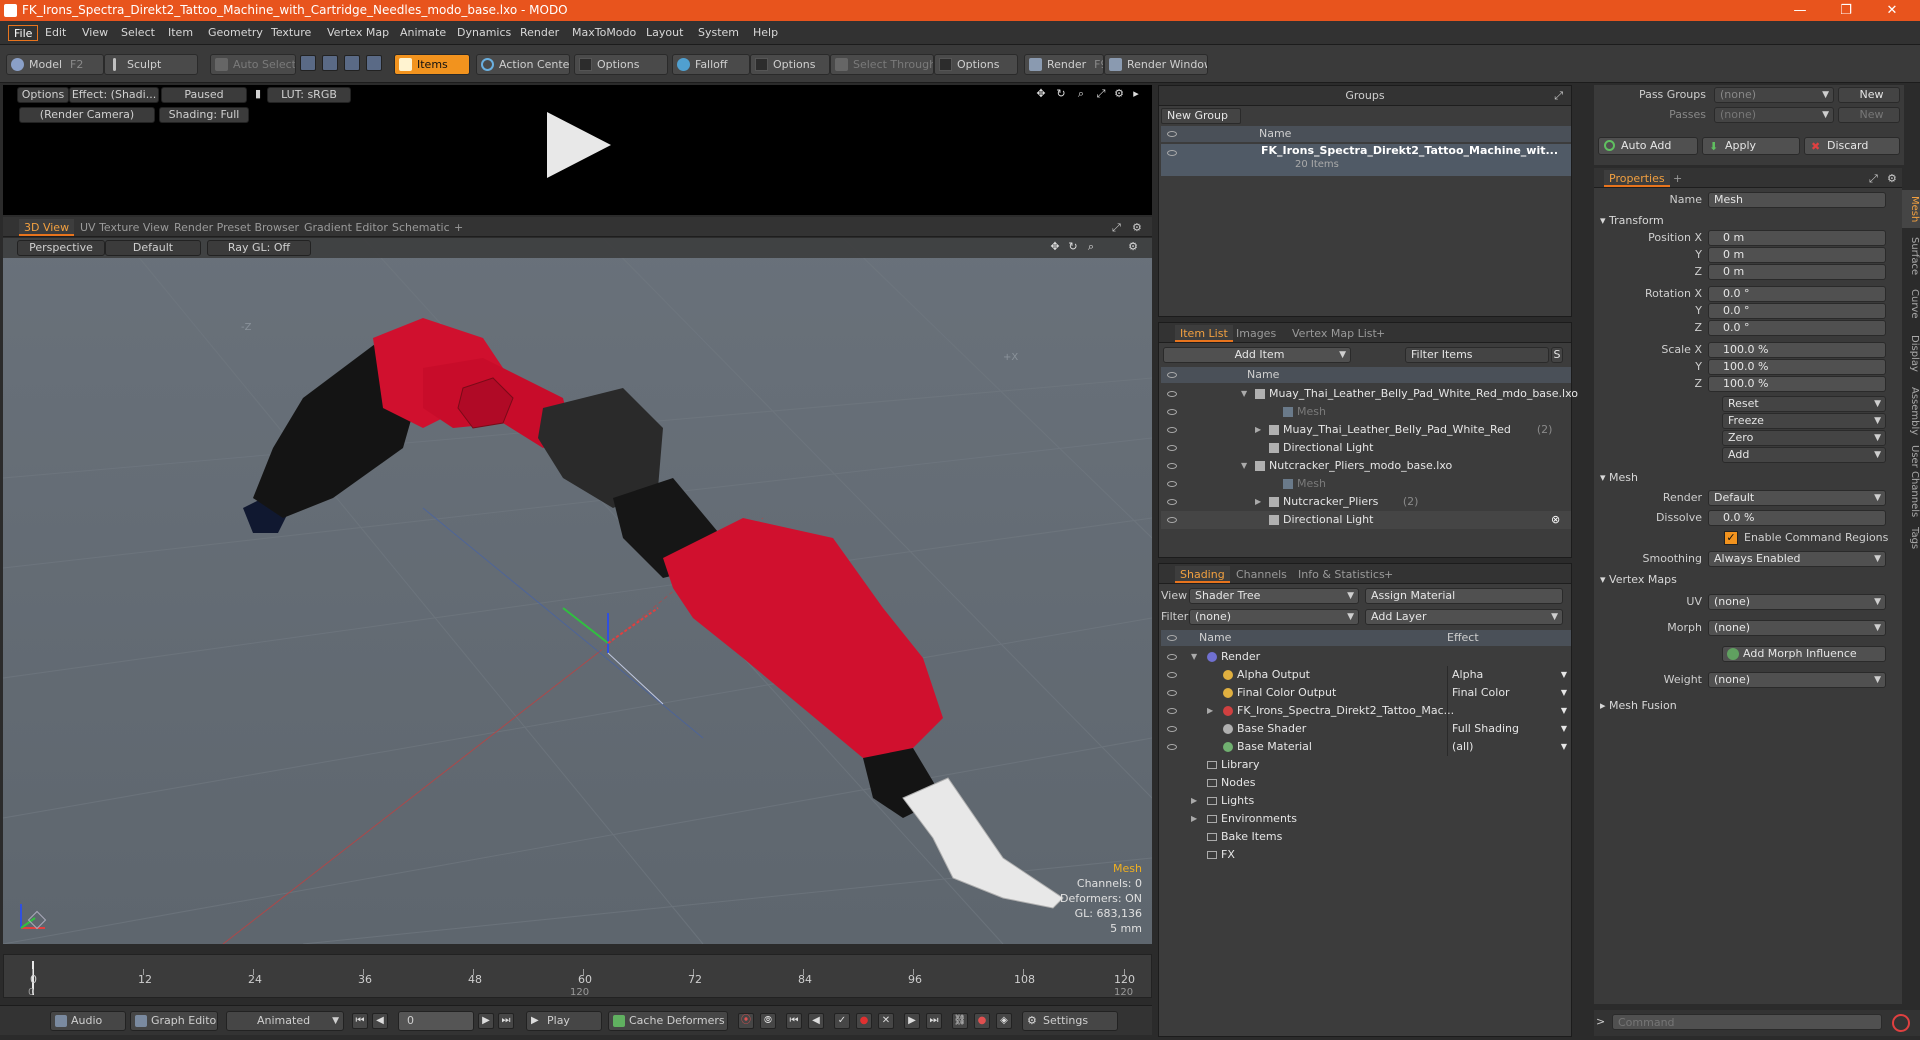 The image size is (1920, 1040). What do you see at coordinates (718, 33) in the screenshot?
I see `menu-system: System` at bounding box center [718, 33].